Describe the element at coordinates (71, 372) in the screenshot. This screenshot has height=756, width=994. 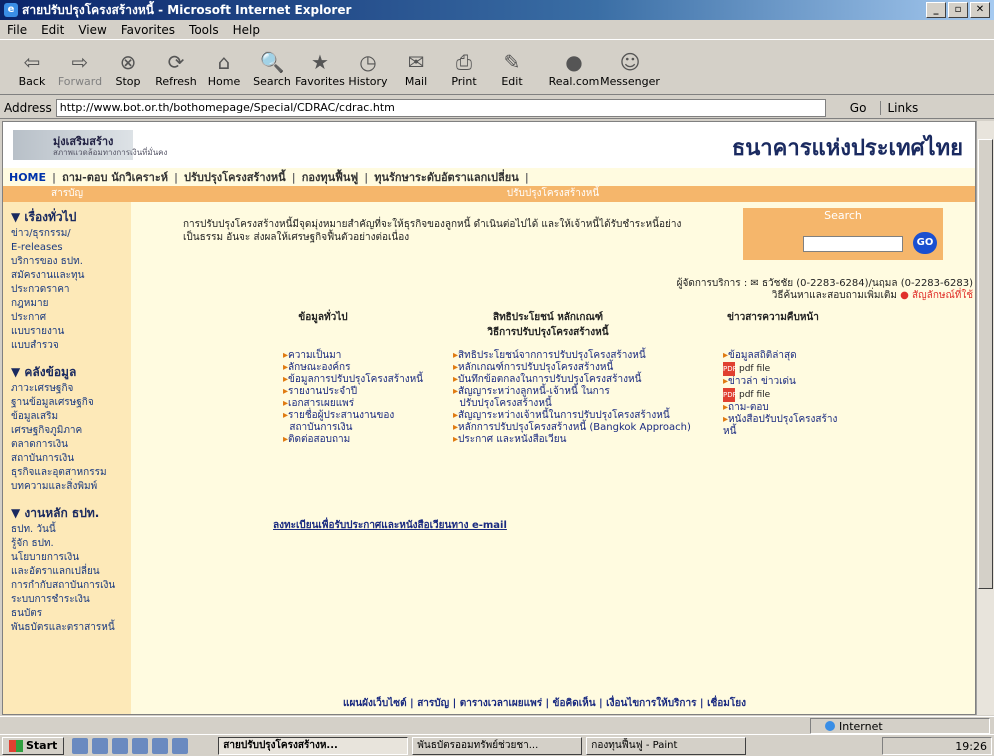
I see `sidebar-heading-data: ▼ คลังข้อมูล` at that location.